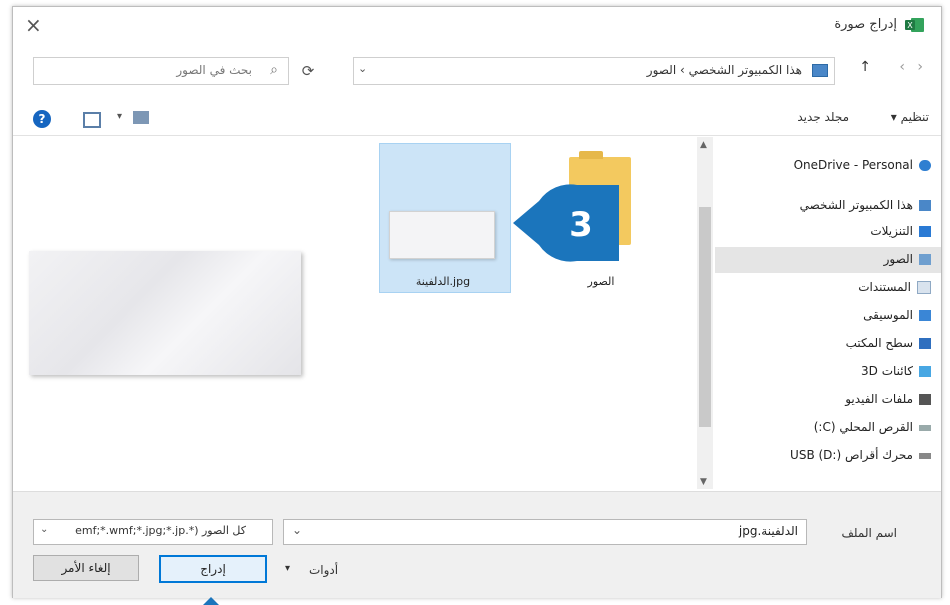 Image resolution: width=950 pixels, height=605 pixels. What do you see at coordinates (862, 165) in the screenshot?
I see `nav-item-onedrive: OneDrive - Personal` at bounding box center [862, 165].